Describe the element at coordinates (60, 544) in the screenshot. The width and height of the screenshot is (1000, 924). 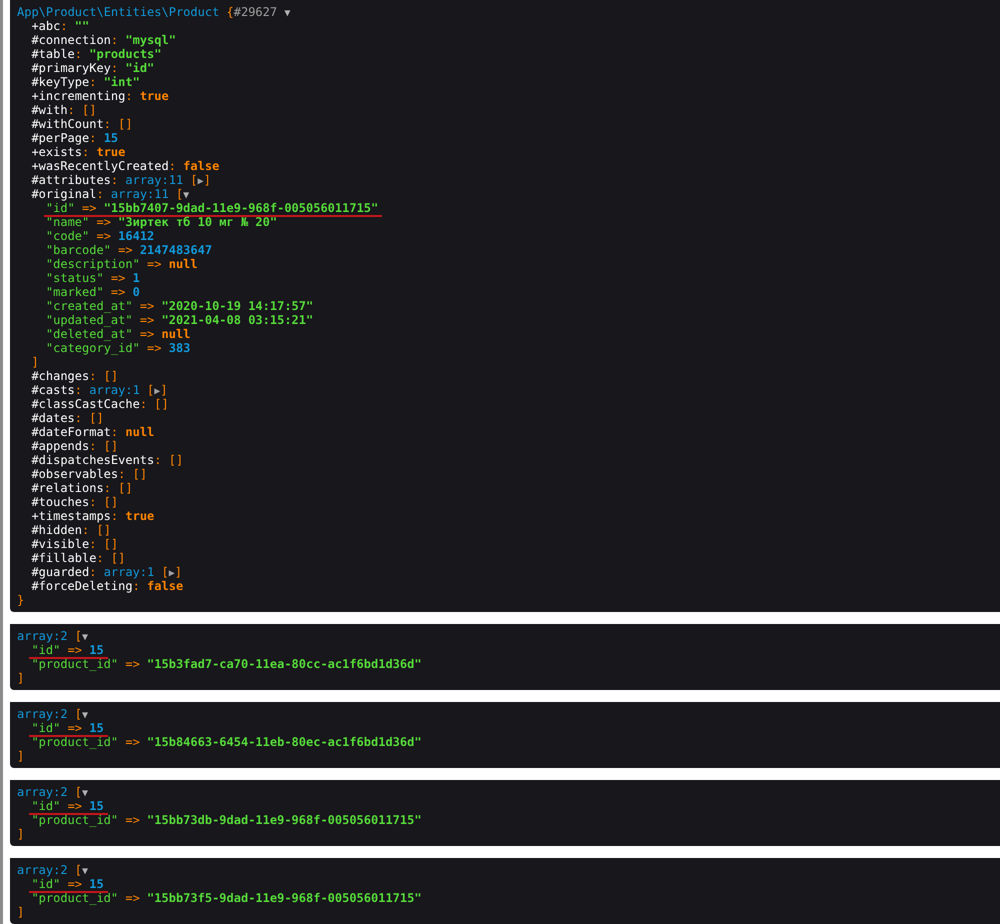
I see `property-name: #visible` at that location.